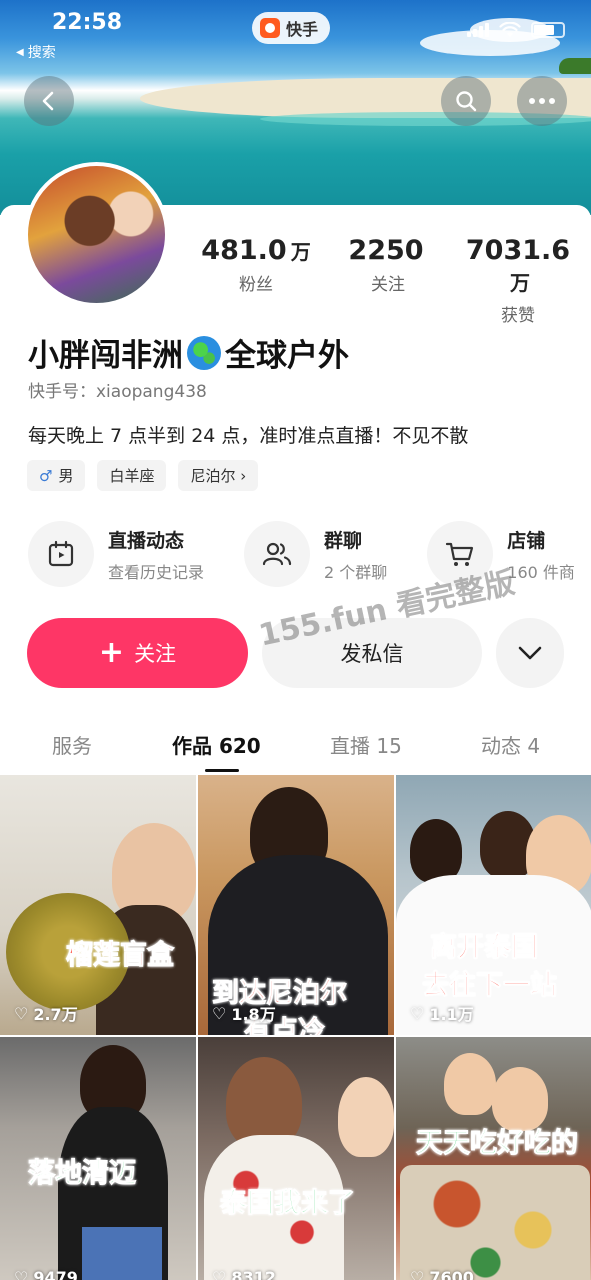  Describe the element at coordinates (510, 744) in the screenshot. I see `tab-moments: 动态 4` at that location.